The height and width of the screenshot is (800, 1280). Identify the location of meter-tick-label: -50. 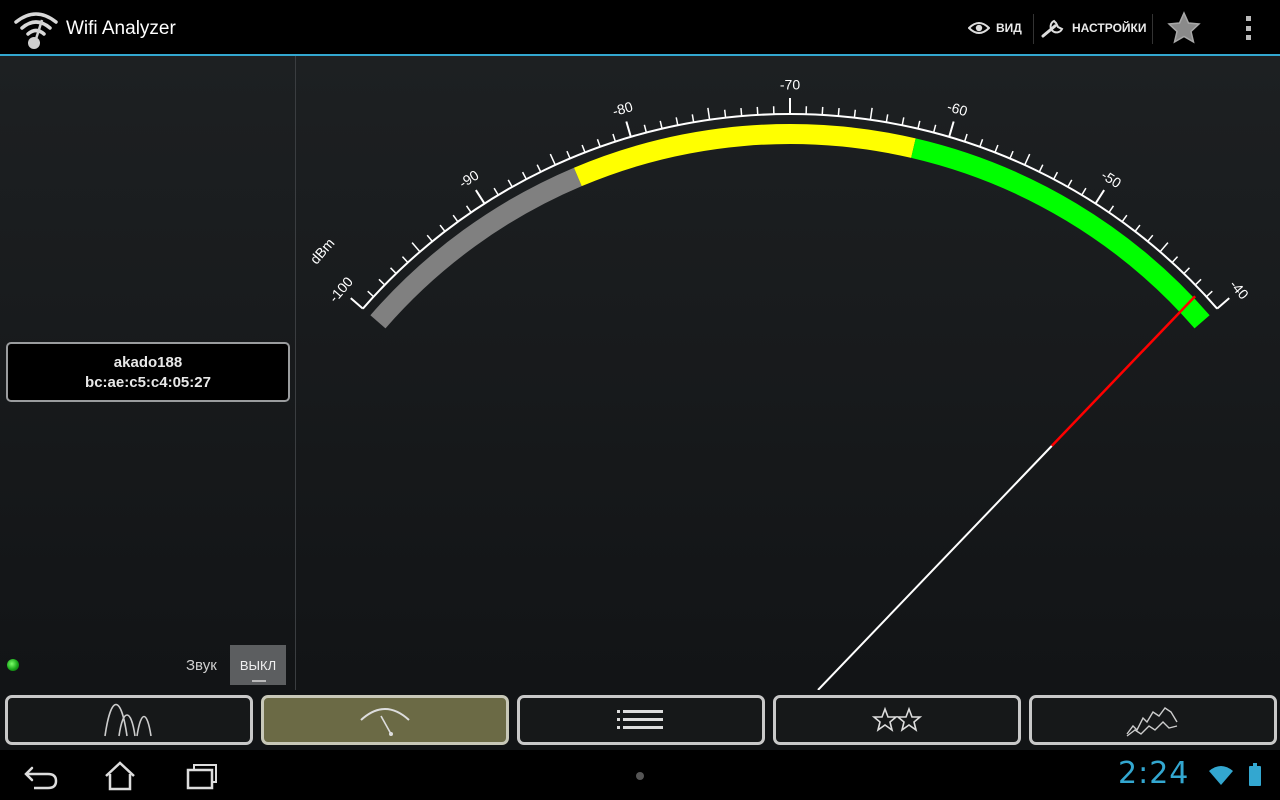
(1111, 179).